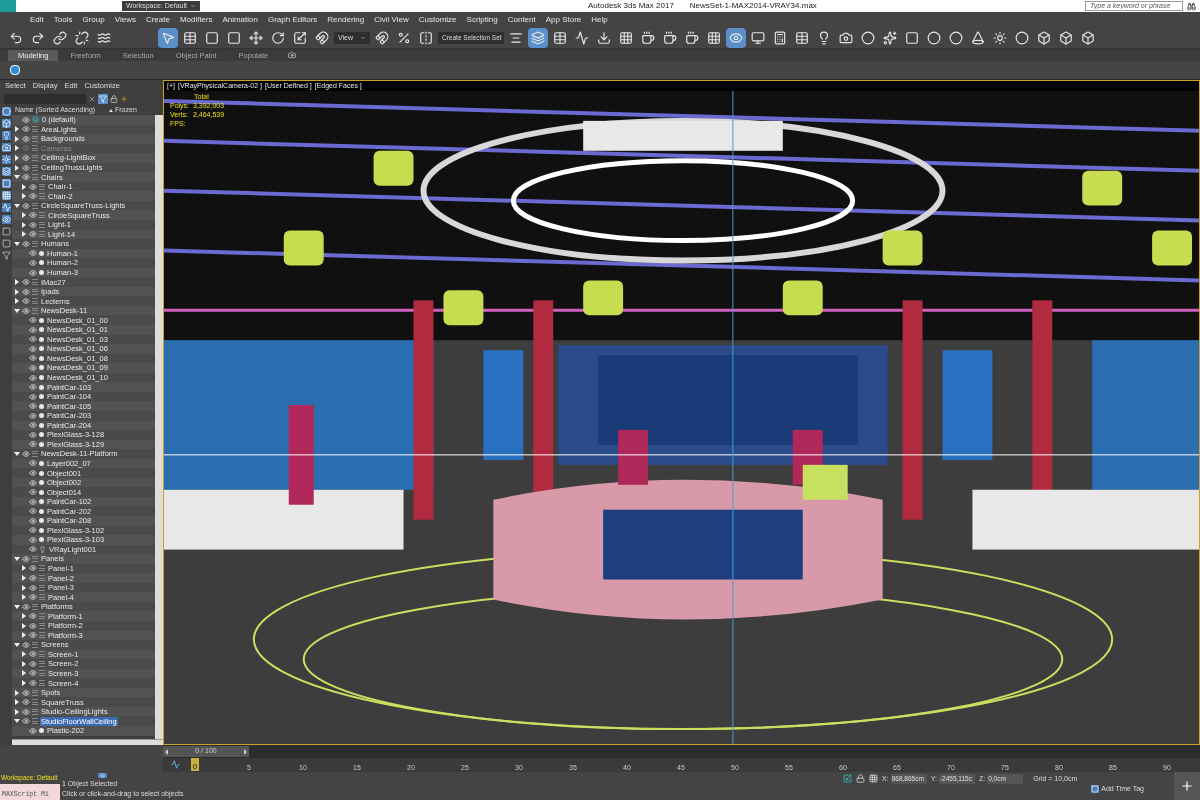 This screenshot has width=1200, height=800. What do you see at coordinates (437, 20) in the screenshot?
I see `menu-item: Customize` at bounding box center [437, 20].